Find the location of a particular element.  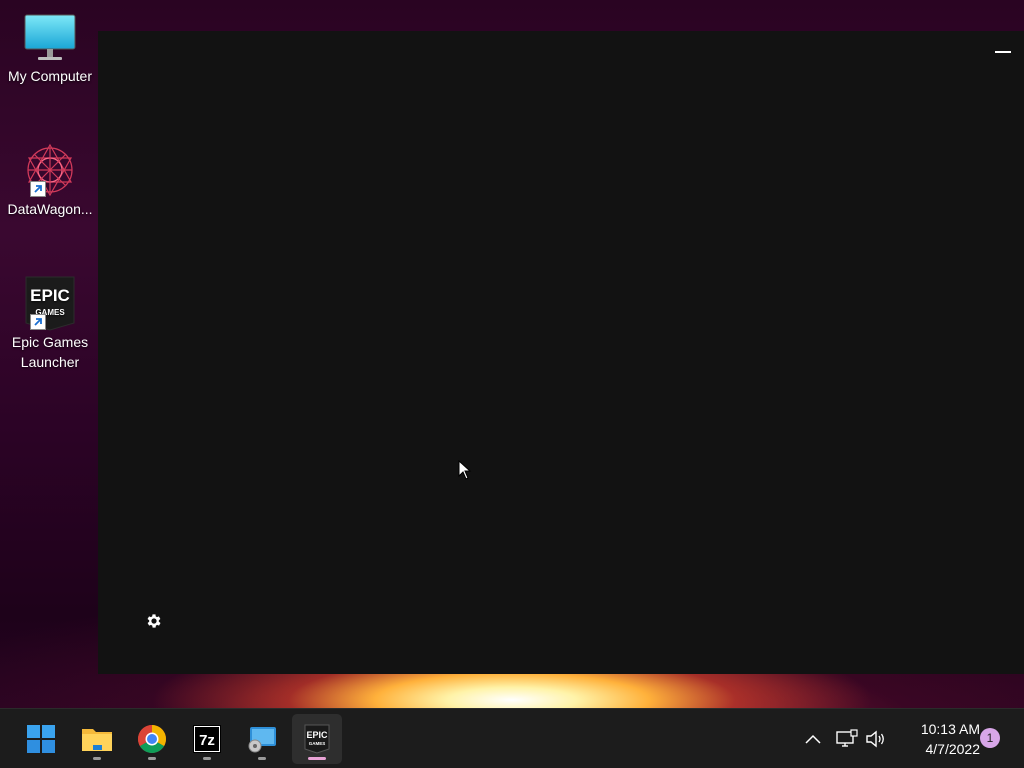

speaker-icon is located at coordinates (875, 739).